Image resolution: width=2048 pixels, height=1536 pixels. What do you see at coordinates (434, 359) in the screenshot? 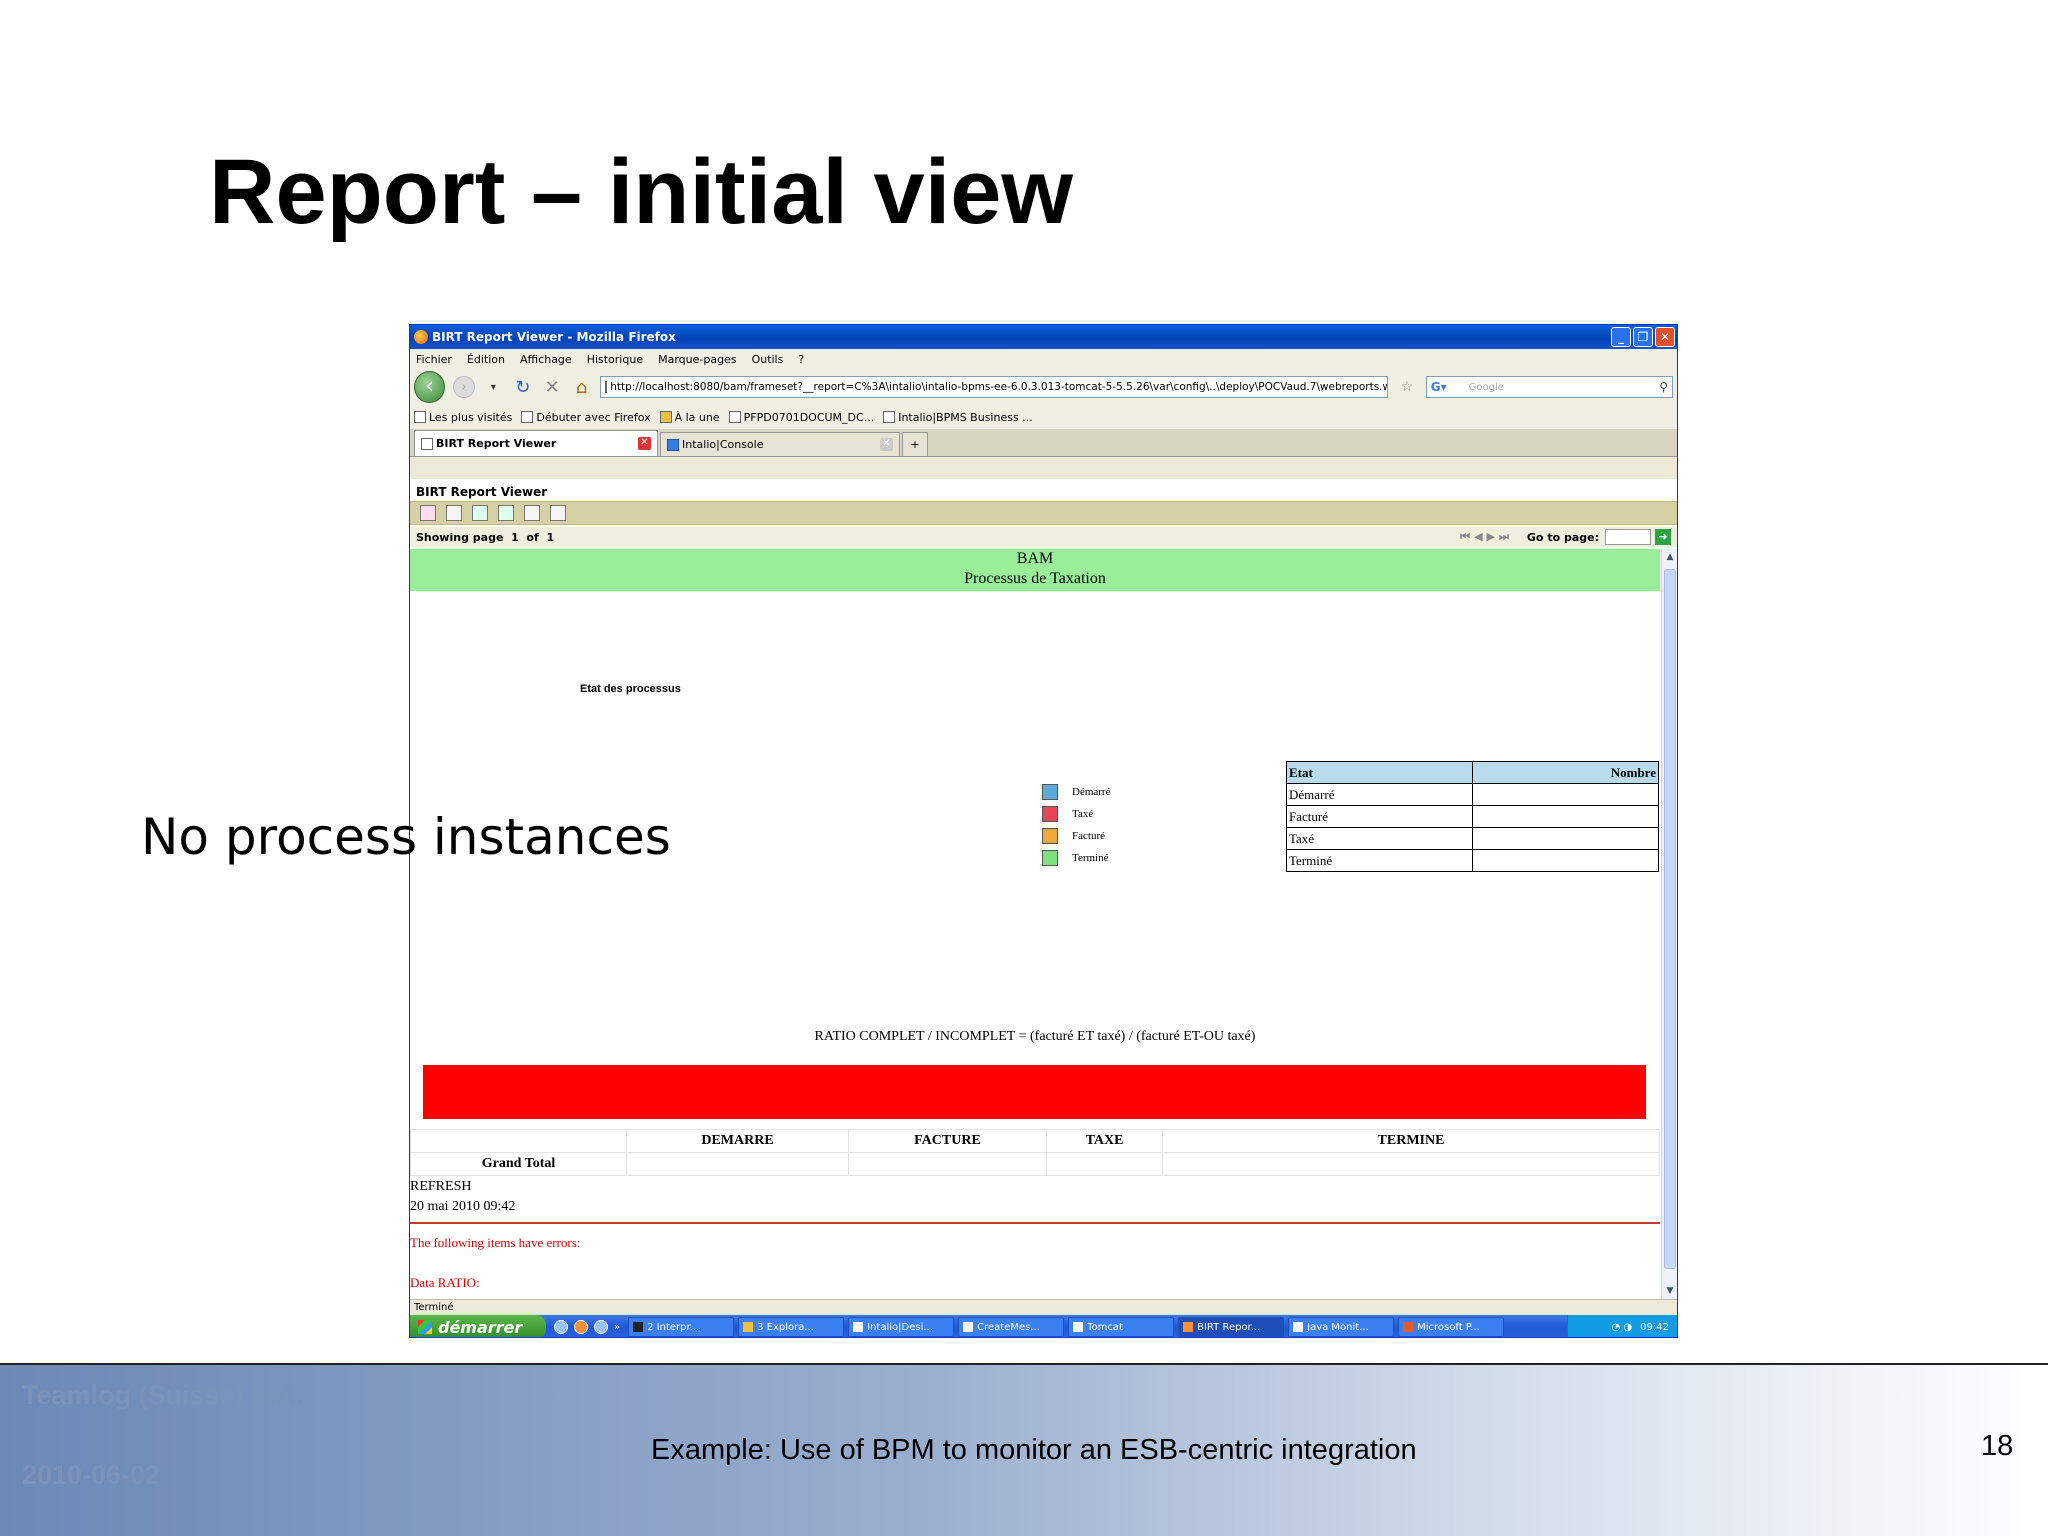
I see `menu-fichier: Fichier` at bounding box center [434, 359].